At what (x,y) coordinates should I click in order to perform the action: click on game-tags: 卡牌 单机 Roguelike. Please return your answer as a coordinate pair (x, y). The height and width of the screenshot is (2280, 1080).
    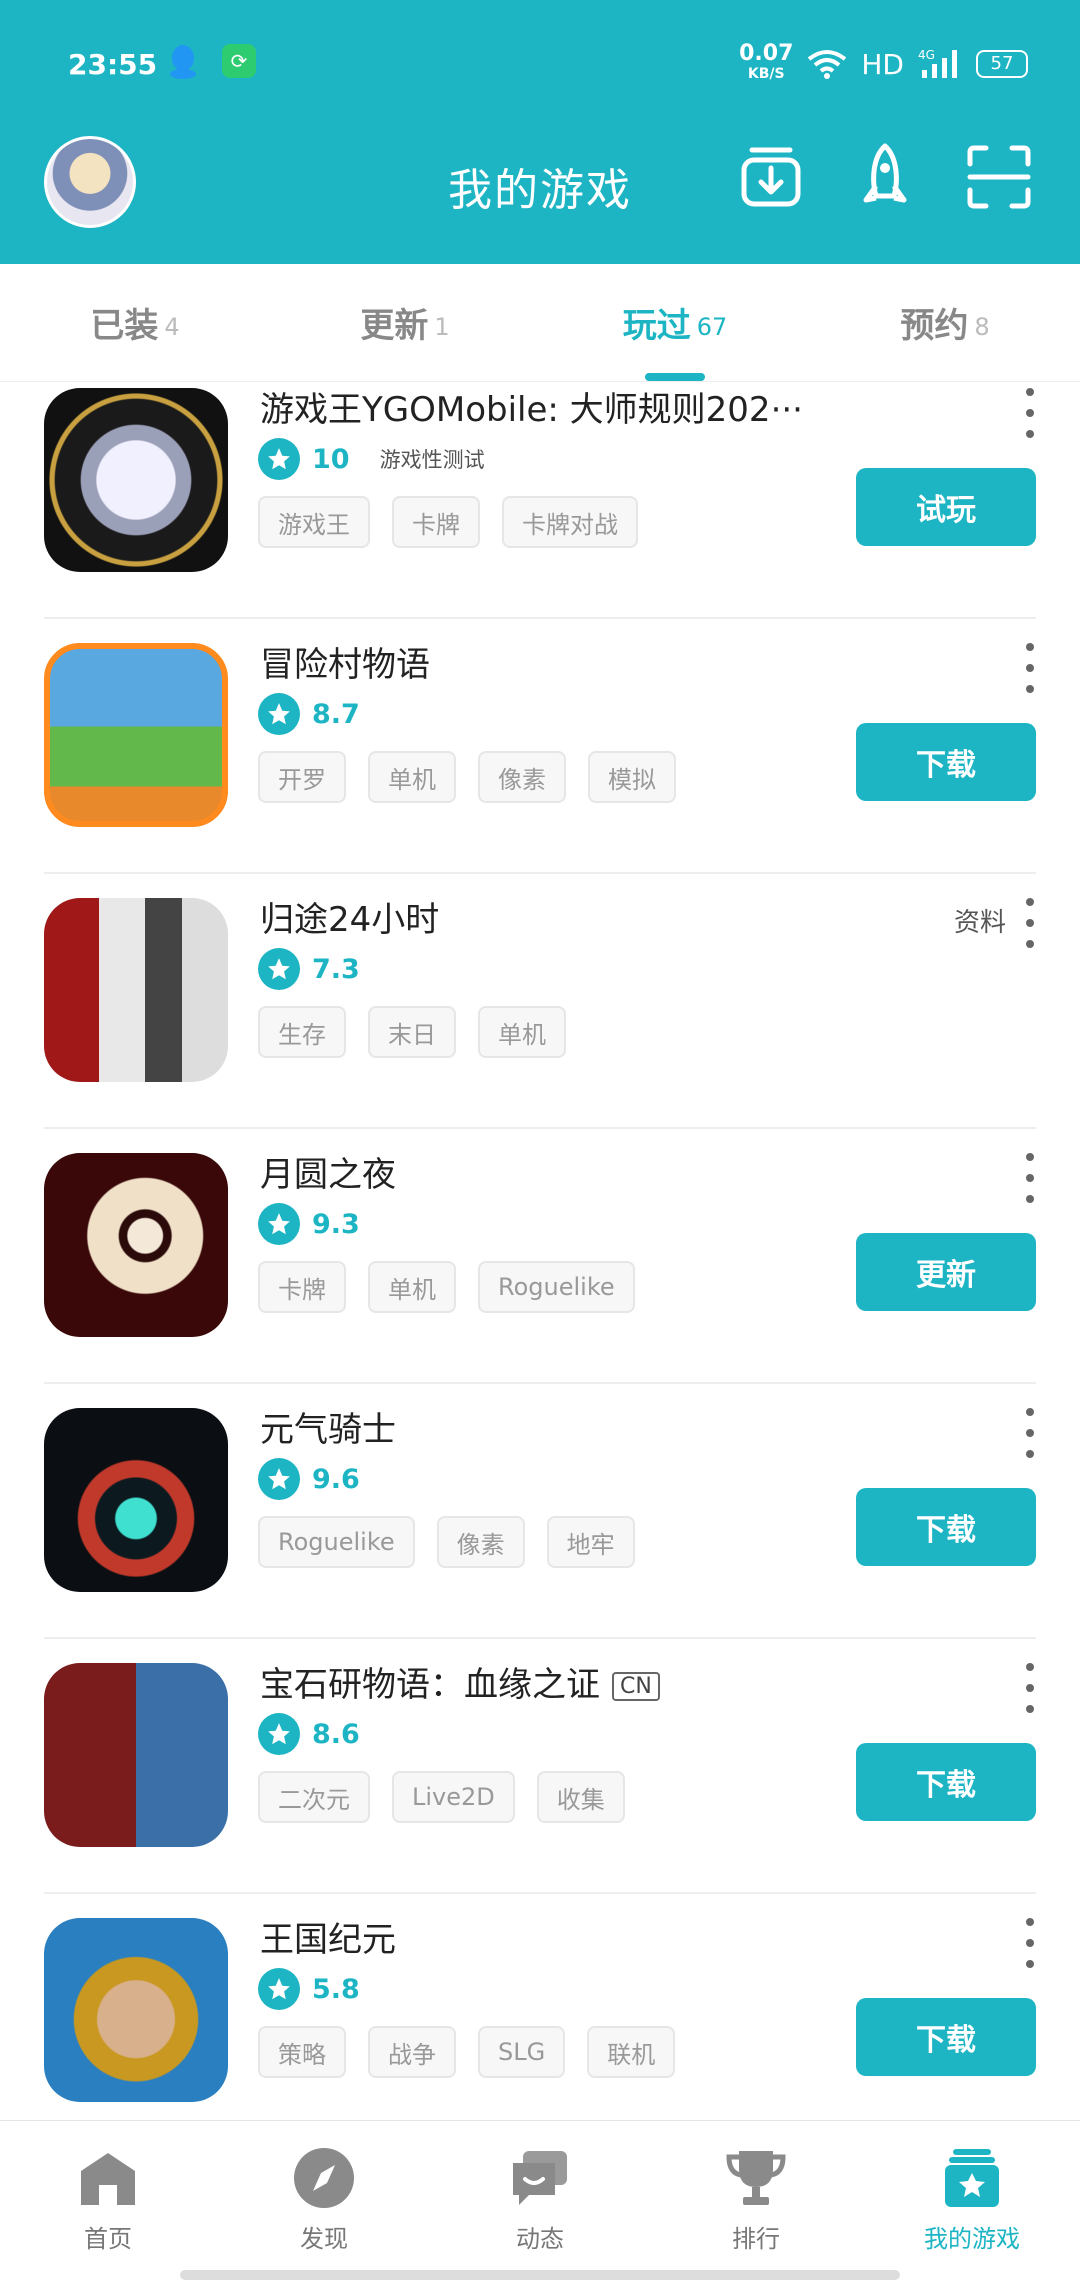
    Looking at the image, I should click on (446, 1287).